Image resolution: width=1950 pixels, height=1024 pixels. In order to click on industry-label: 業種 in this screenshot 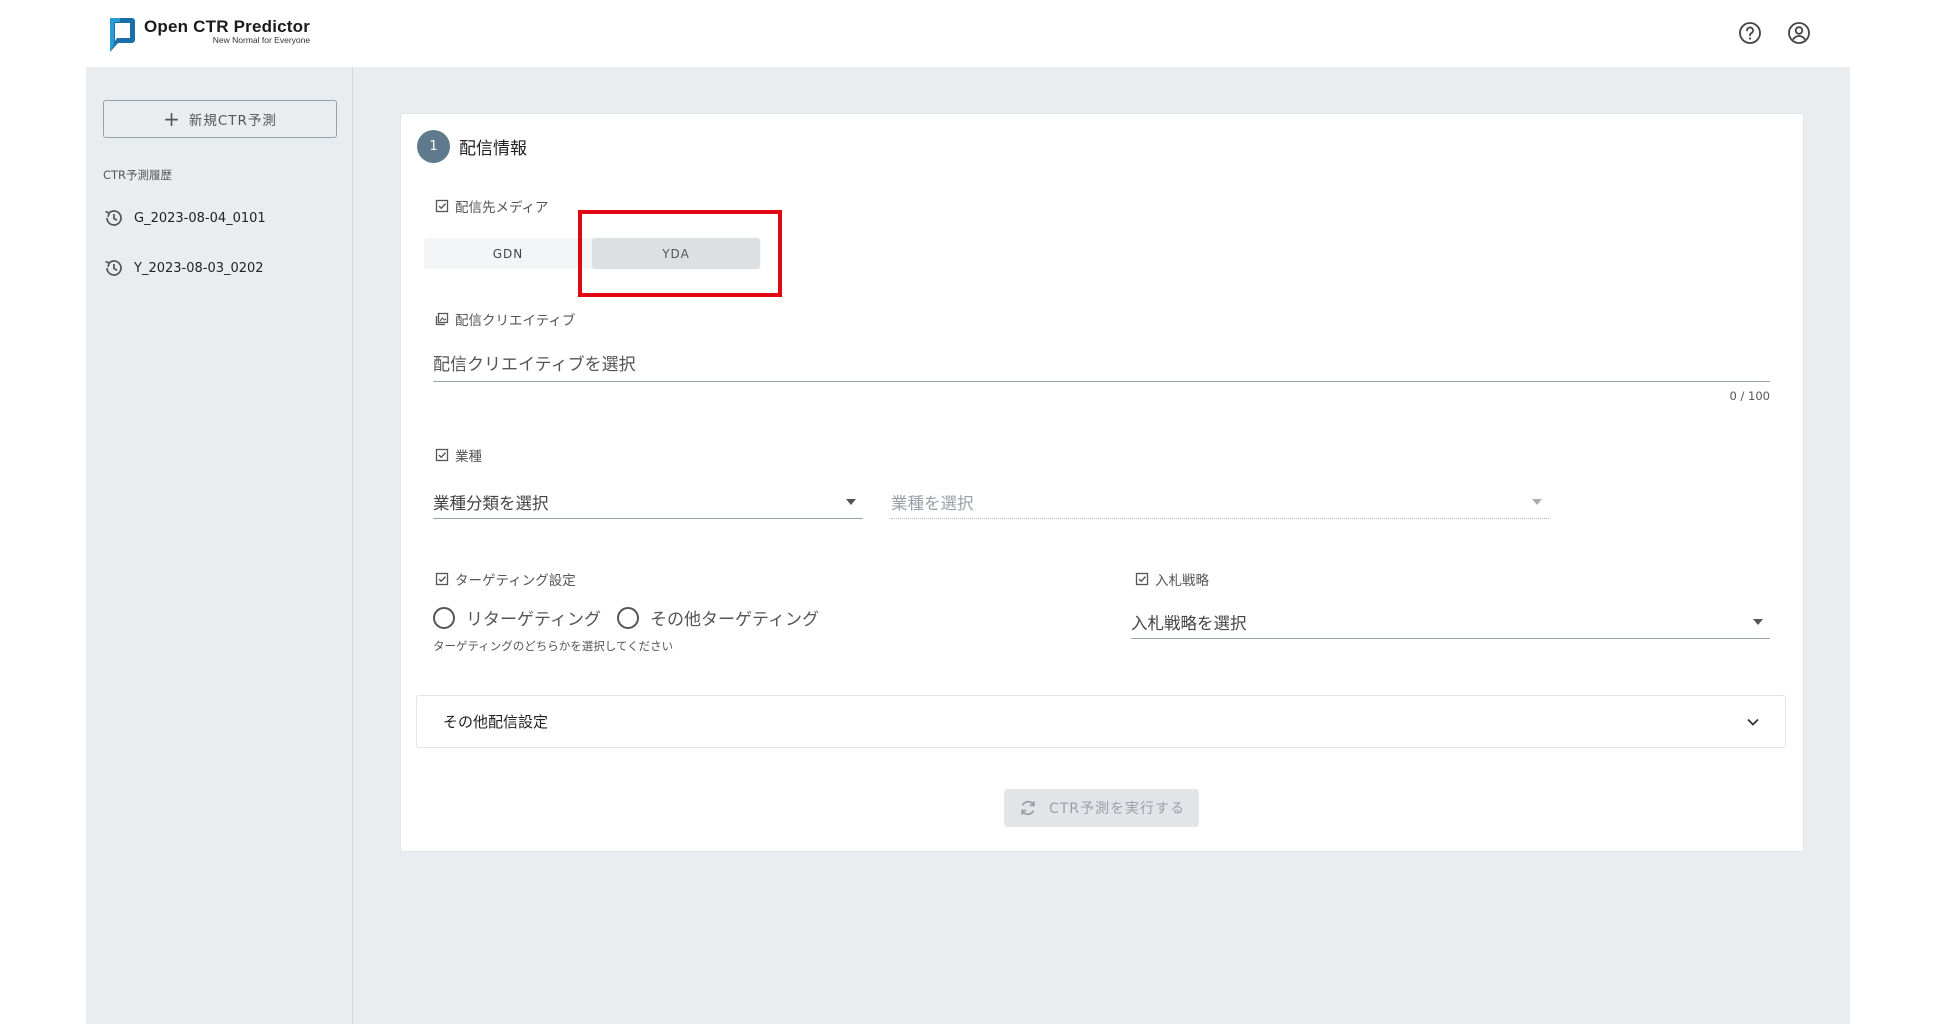, I will do `click(458, 455)`.